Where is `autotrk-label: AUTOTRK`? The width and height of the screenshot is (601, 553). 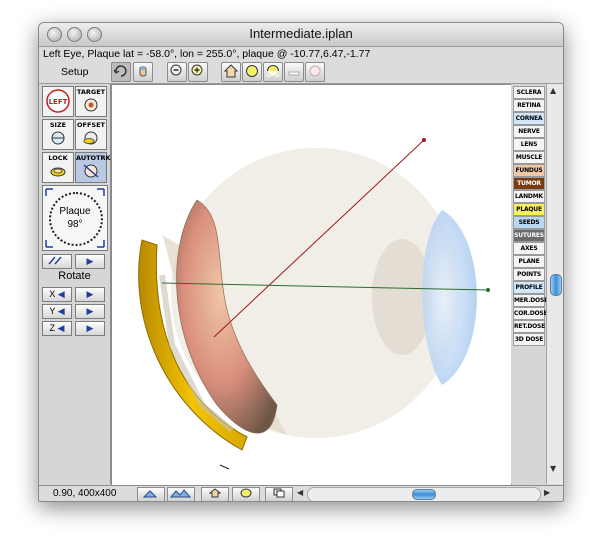 autotrk-label: AUTOTRK is located at coordinates (93, 158).